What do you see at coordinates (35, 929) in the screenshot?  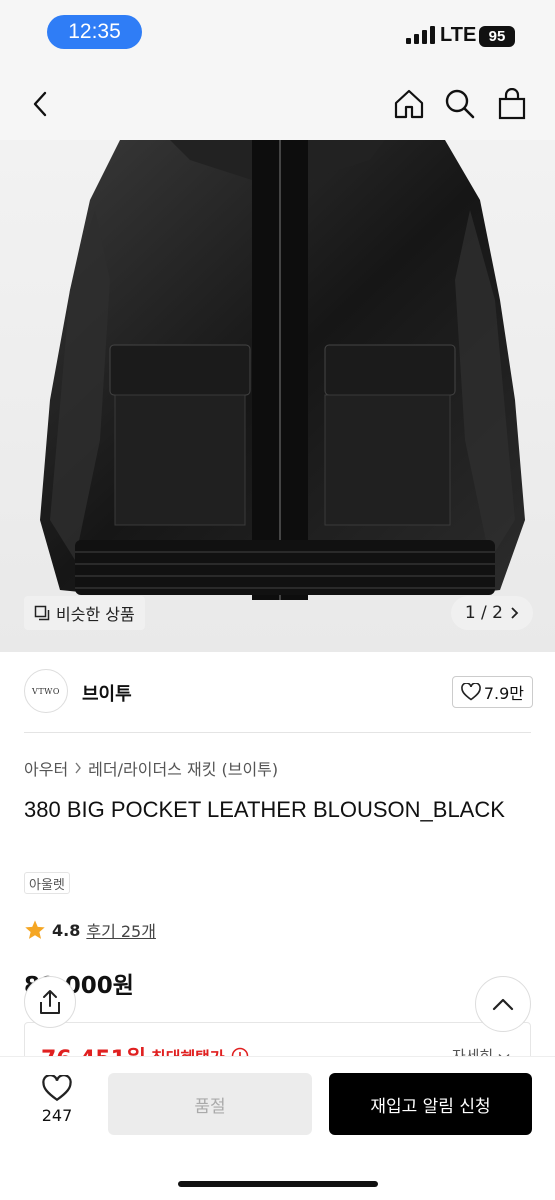 I see `star-icon` at bounding box center [35, 929].